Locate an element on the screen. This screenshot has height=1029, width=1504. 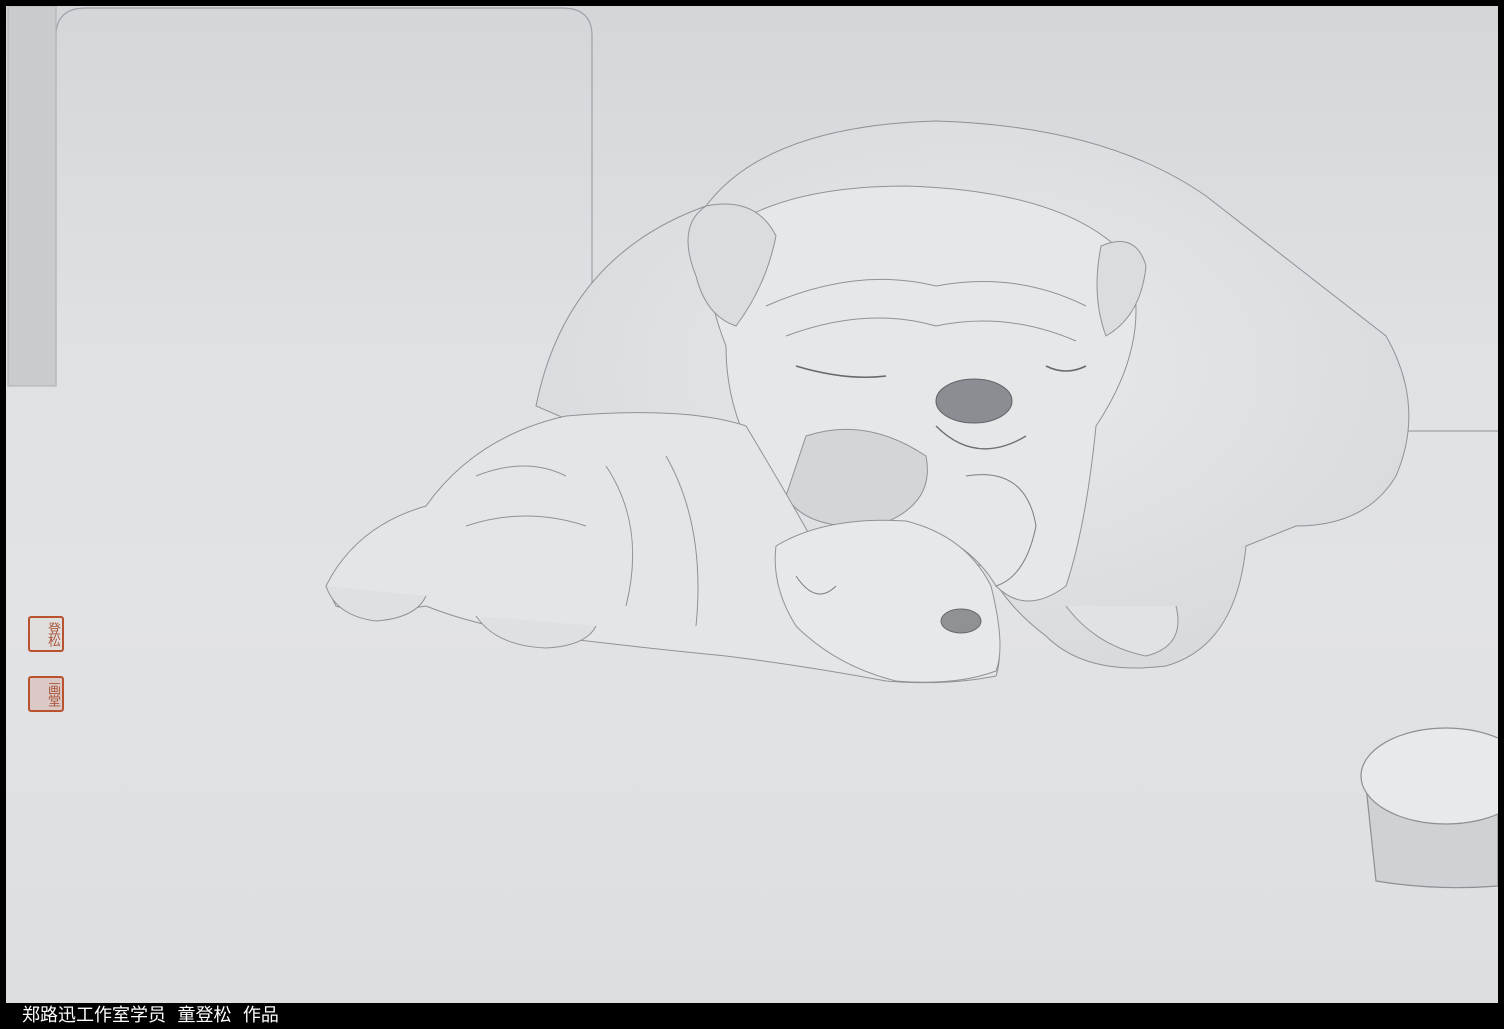
name-seal-text: 登松 is located at coordinates (52, 634).